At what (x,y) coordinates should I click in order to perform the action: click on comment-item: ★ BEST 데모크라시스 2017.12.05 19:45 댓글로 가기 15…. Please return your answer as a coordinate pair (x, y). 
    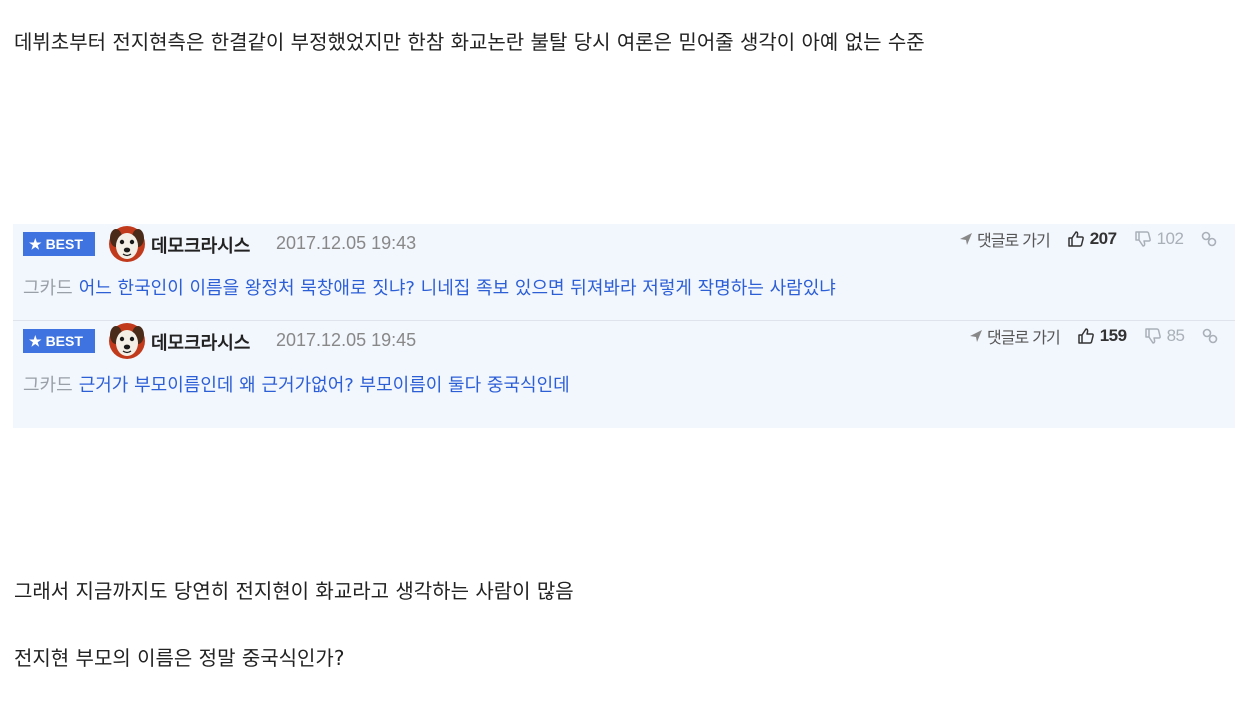
    Looking at the image, I should click on (624, 368).